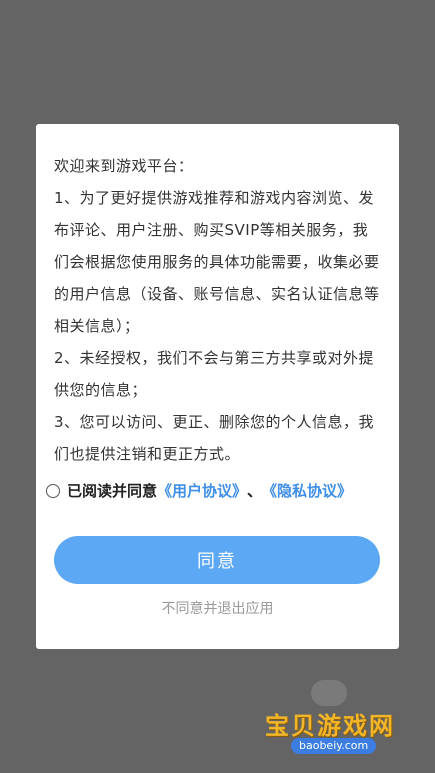  I want to click on terms-item-2: 2、未经授权，我们不会与第三方共享或对外提供您的信息；, so click(214, 374).